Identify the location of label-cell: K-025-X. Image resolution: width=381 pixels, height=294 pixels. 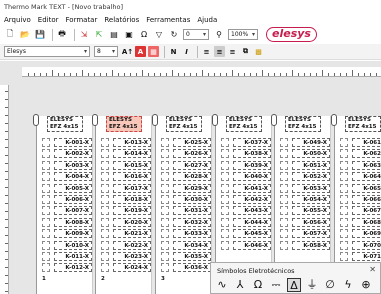
(192, 142).